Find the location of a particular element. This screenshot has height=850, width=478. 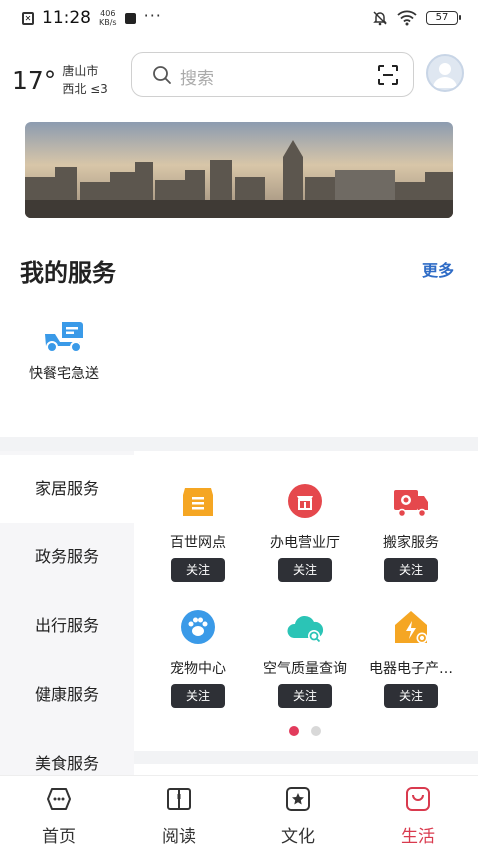

status-time: 11:28 is located at coordinates (66, 18).